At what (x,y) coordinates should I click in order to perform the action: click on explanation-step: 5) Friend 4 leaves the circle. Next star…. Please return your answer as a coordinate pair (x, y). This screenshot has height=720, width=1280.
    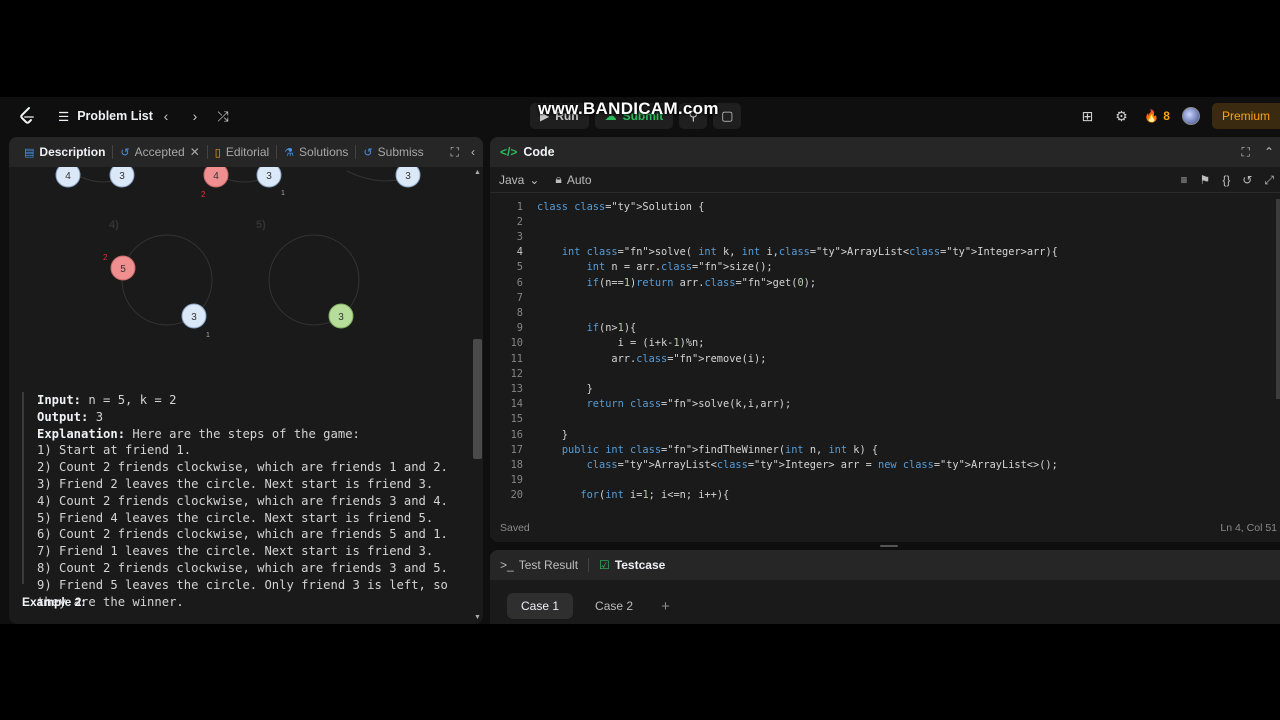
    Looking at the image, I should click on (235, 517).